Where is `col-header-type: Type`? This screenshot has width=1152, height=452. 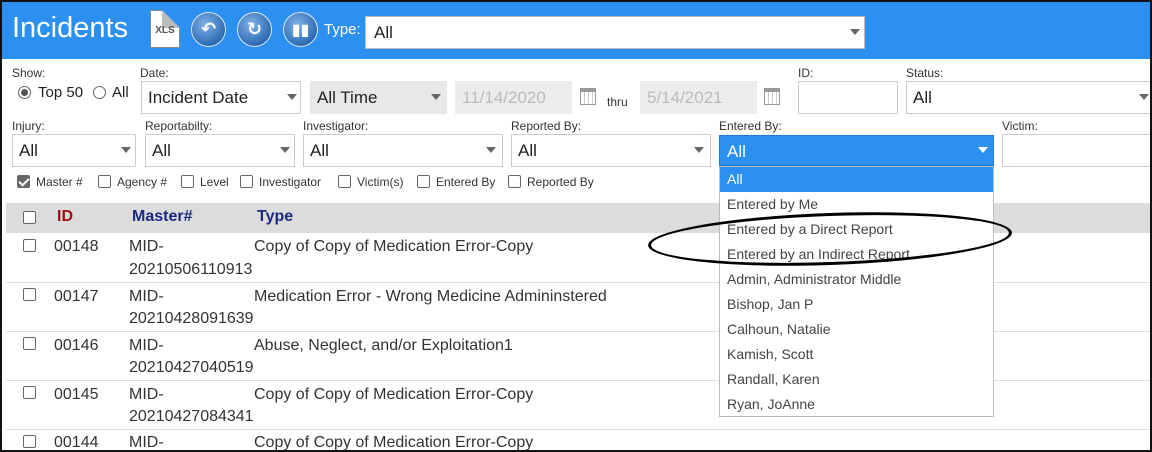 col-header-type: Type is located at coordinates (275, 217).